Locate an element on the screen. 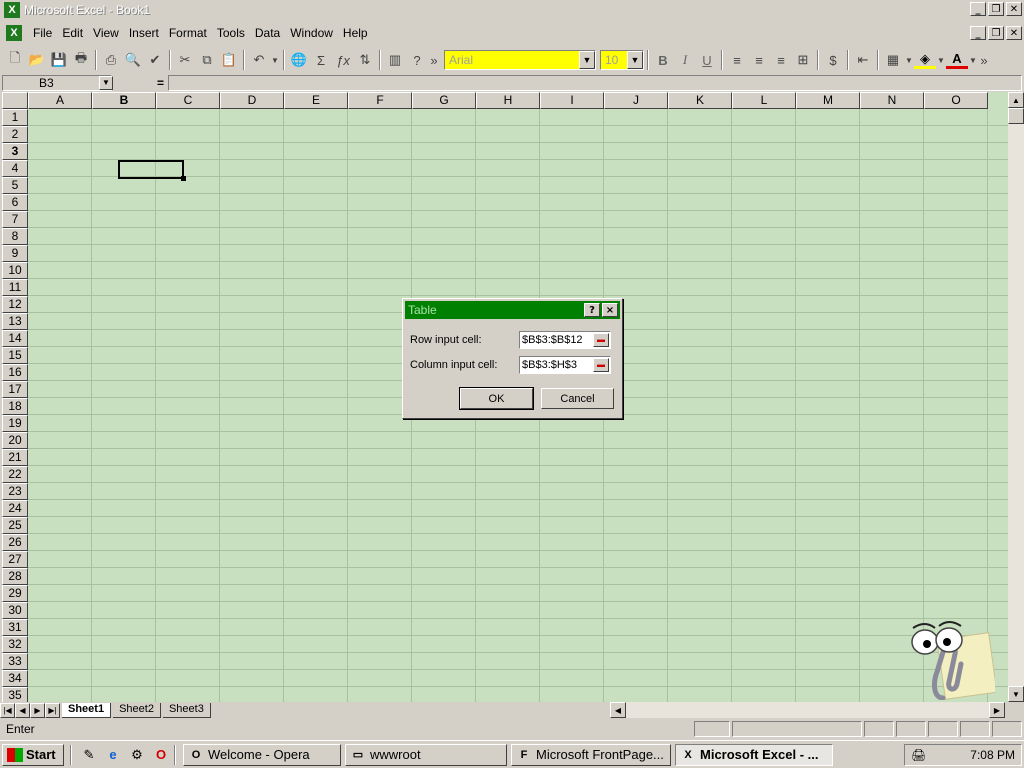  font-name-box: Arial ▼ is located at coordinates (520, 60).